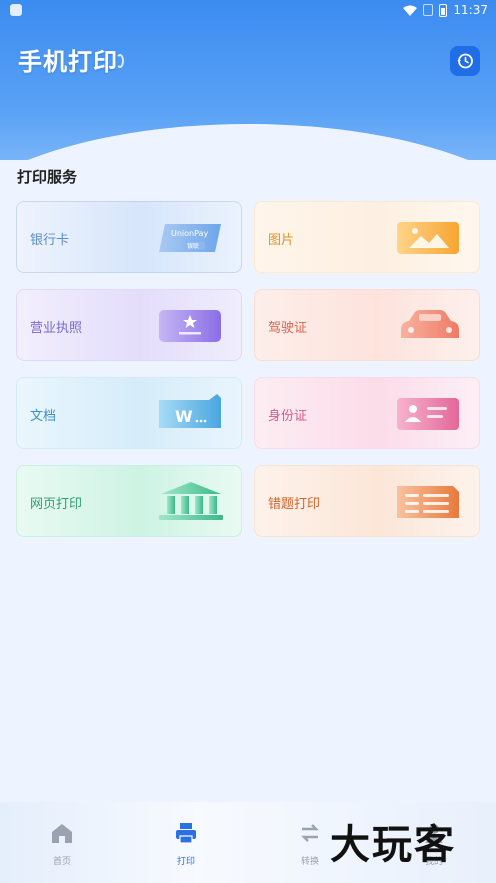 The width and height of the screenshot is (496, 883). I want to click on service-label: 图片, so click(281, 240).